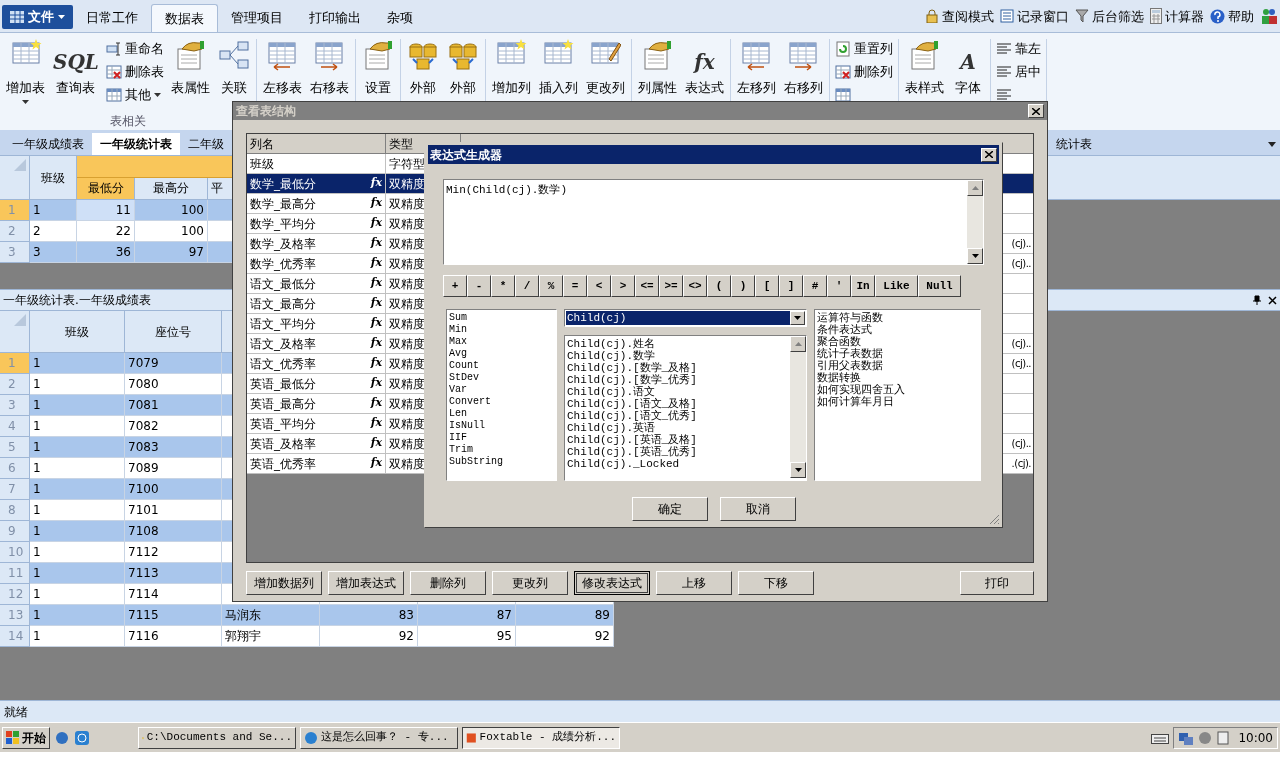 The height and width of the screenshot is (768, 1280). What do you see at coordinates (283, 364) in the screenshot?
I see `table-cell-text: 语文_优秀率` at bounding box center [283, 364].